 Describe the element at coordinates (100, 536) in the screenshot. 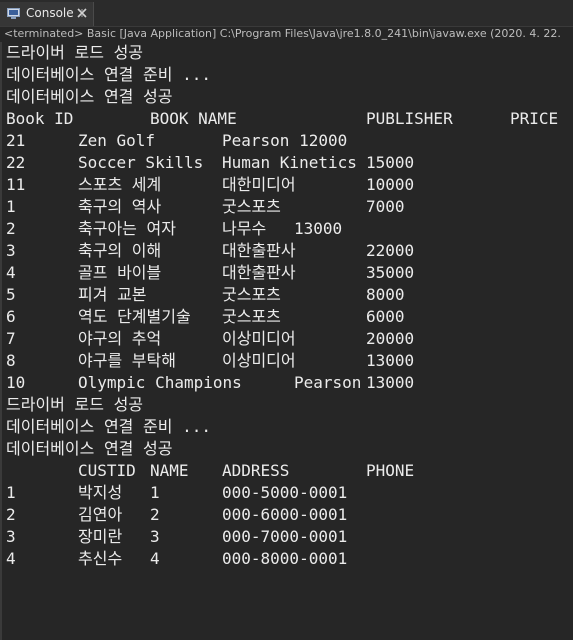

I see `name-cell: 장미란` at that location.